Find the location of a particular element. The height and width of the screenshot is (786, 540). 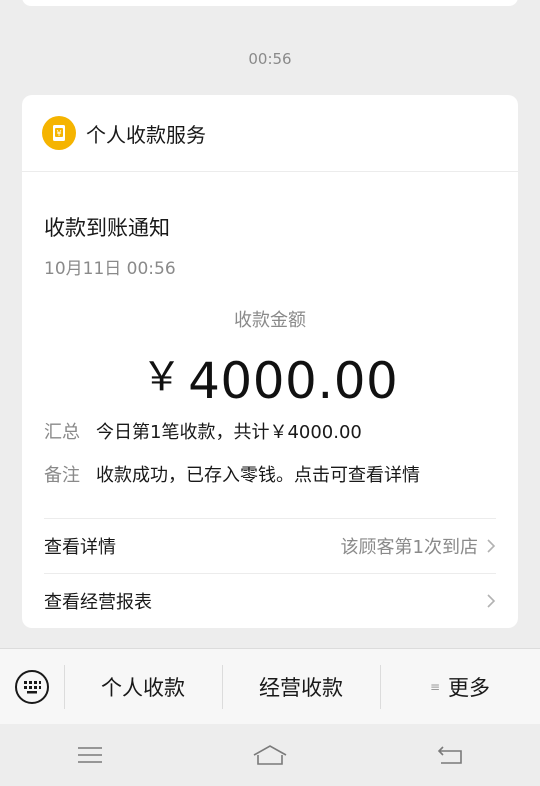

system-back-button is located at coordinates (450, 755).